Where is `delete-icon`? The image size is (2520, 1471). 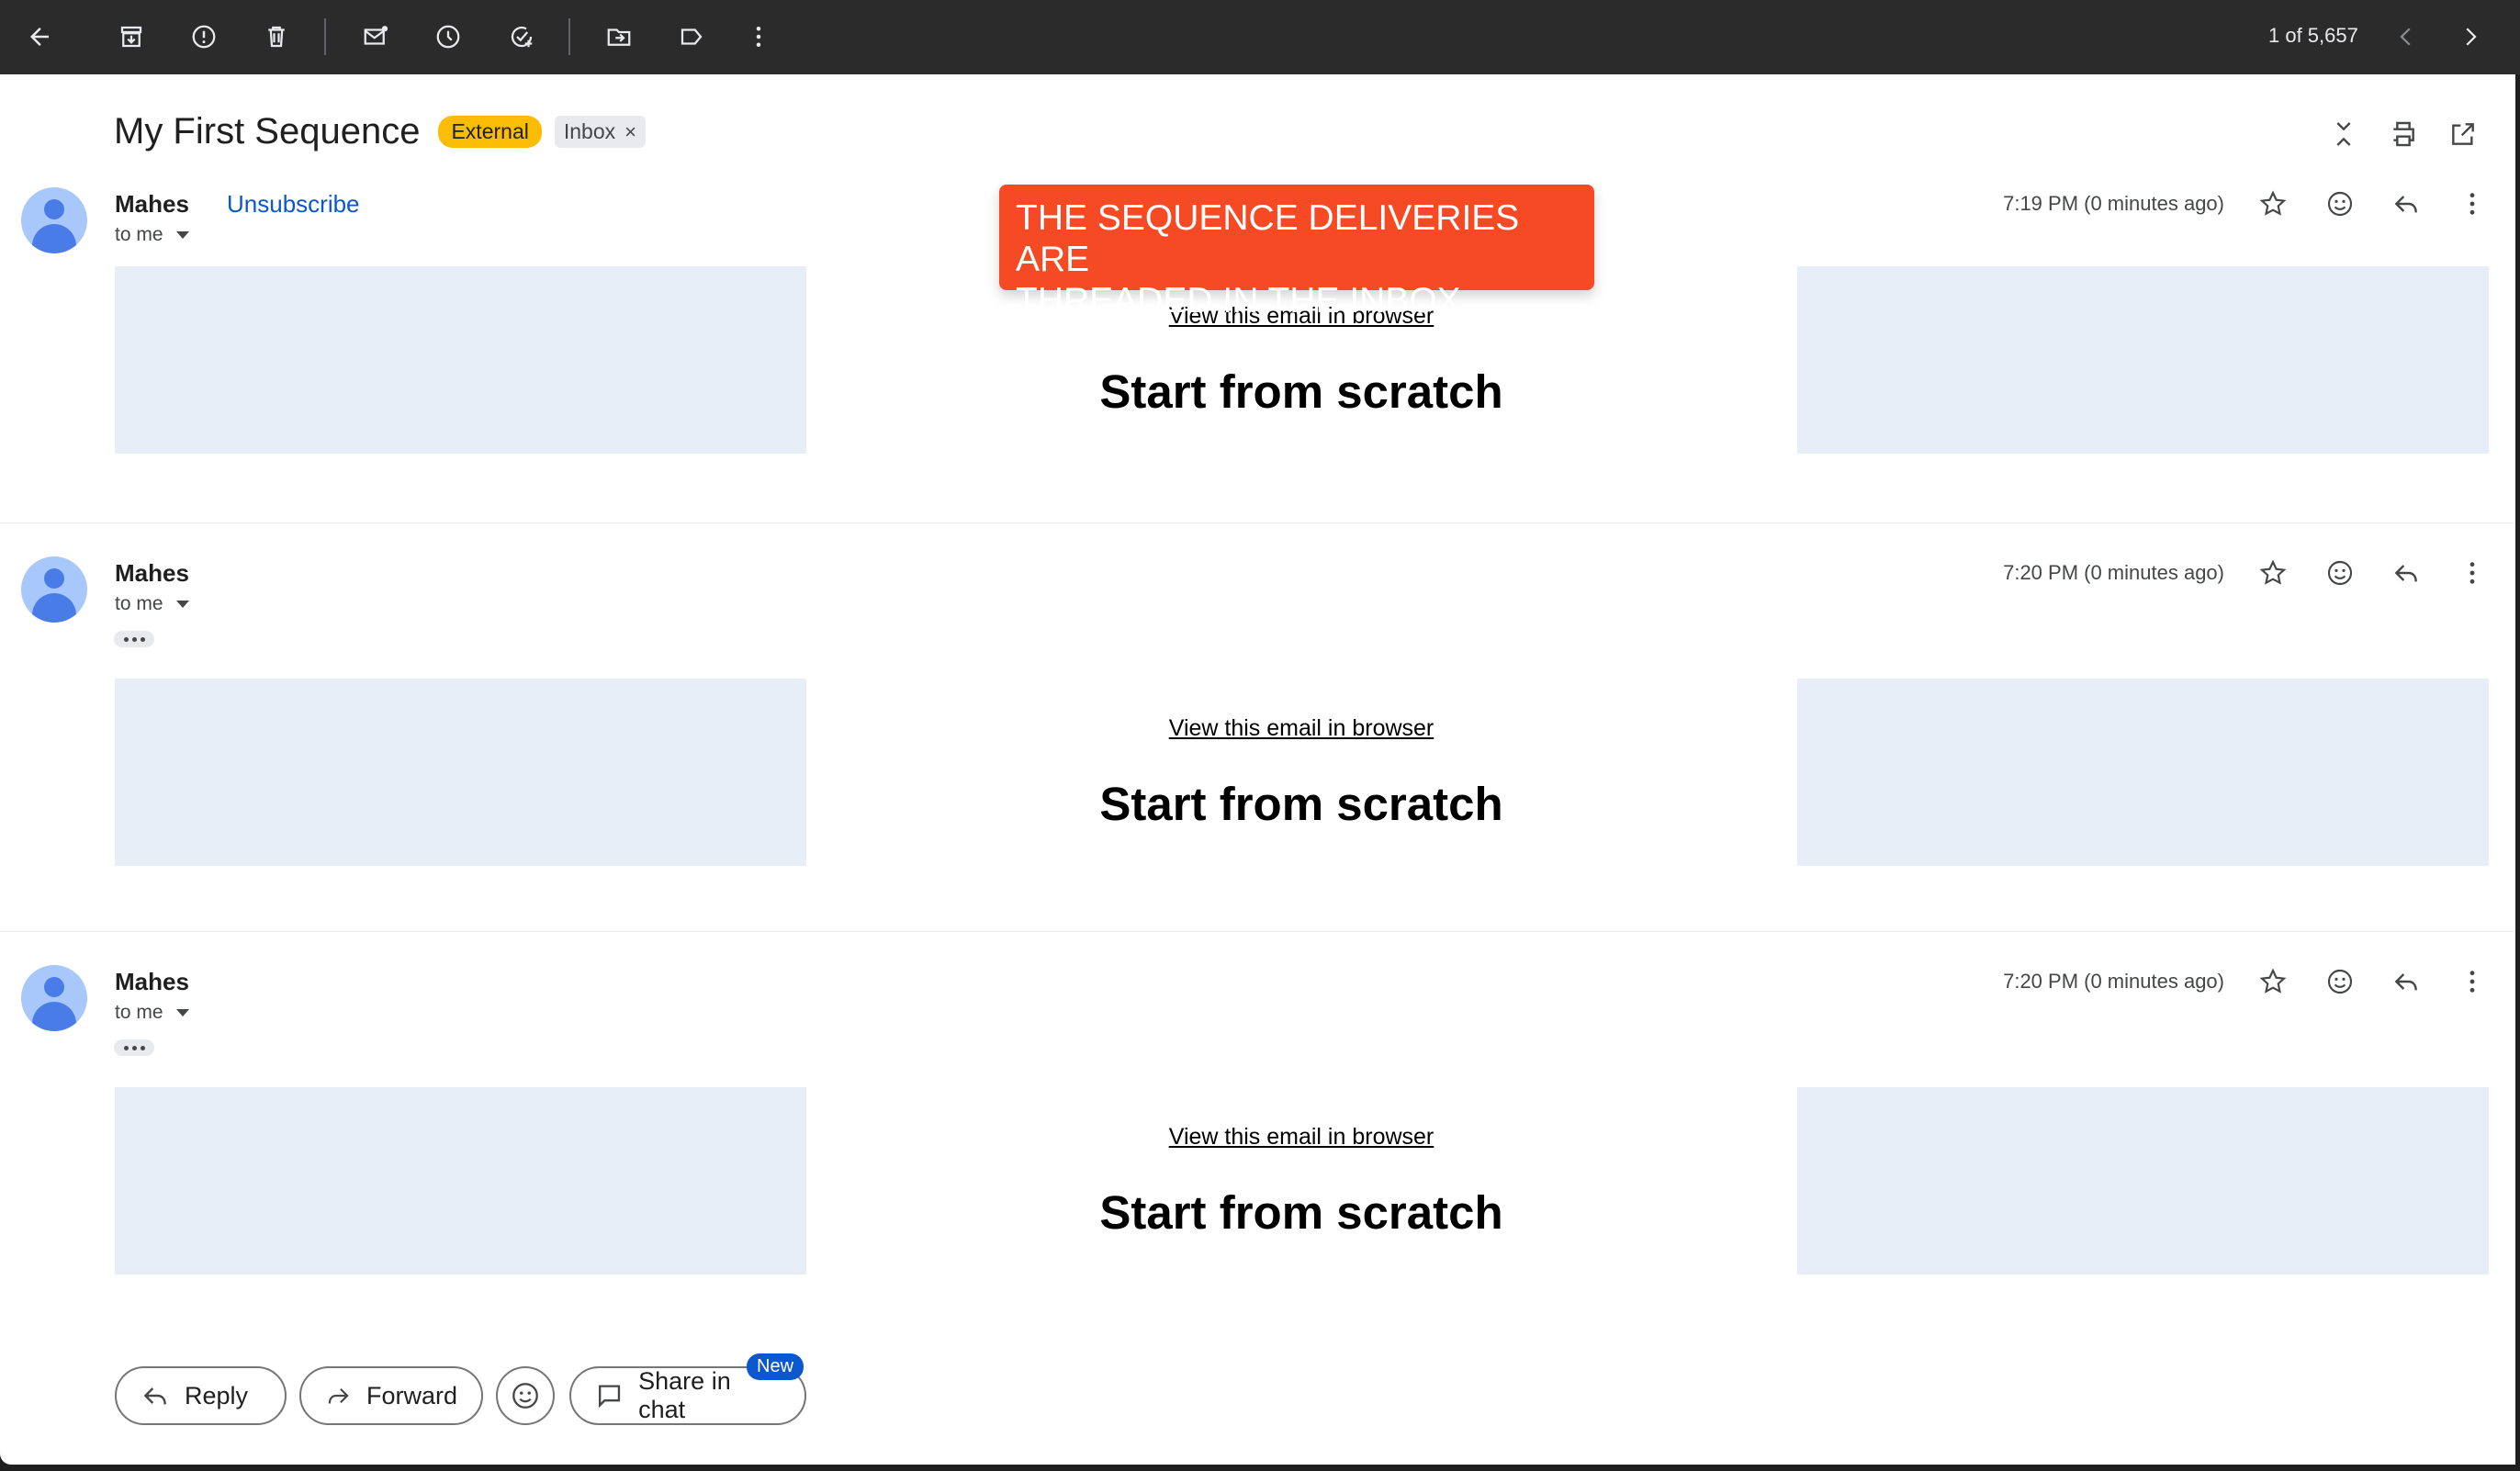
delete-icon is located at coordinates (276, 37).